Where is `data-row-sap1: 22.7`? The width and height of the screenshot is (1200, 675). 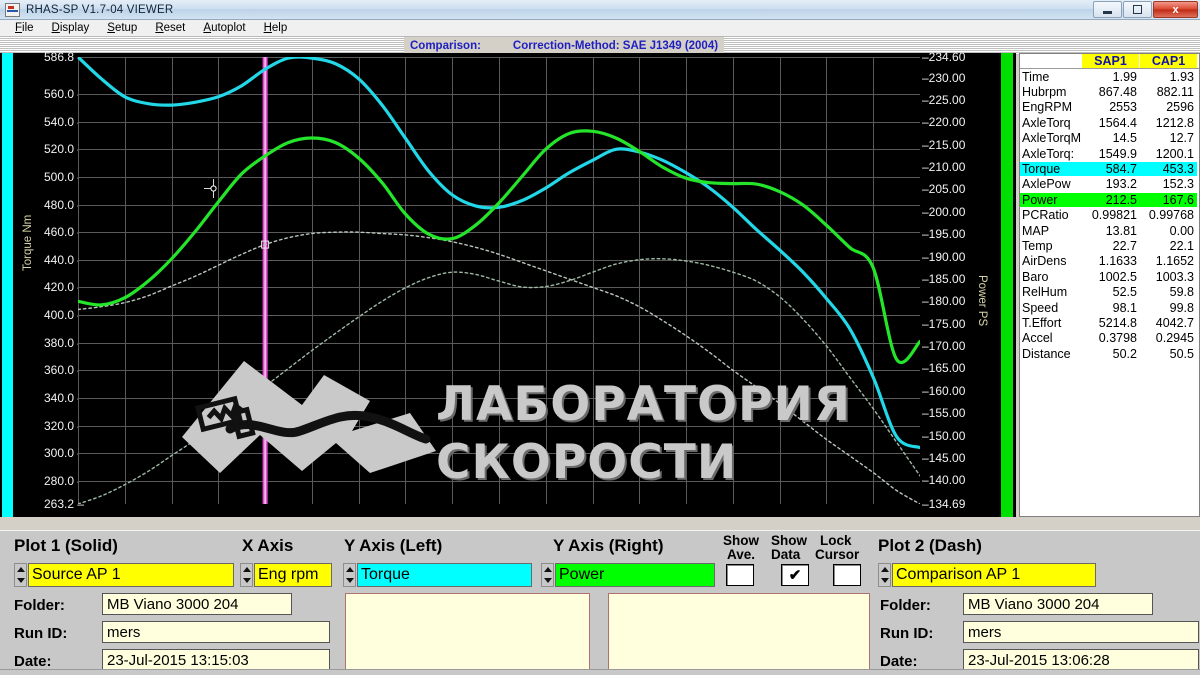
data-row-sap1: 22.7 is located at coordinates (1124, 245).